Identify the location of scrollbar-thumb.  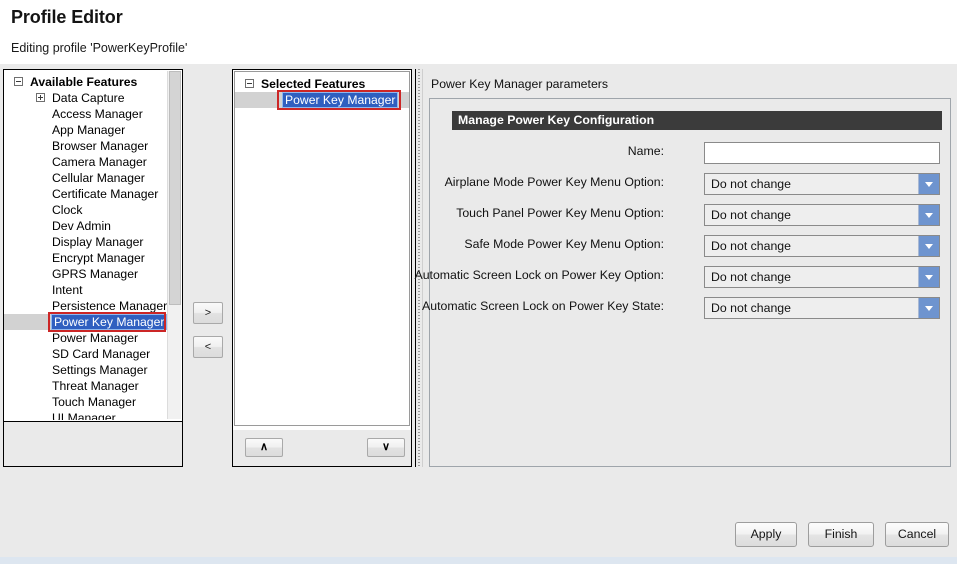
(175, 188).